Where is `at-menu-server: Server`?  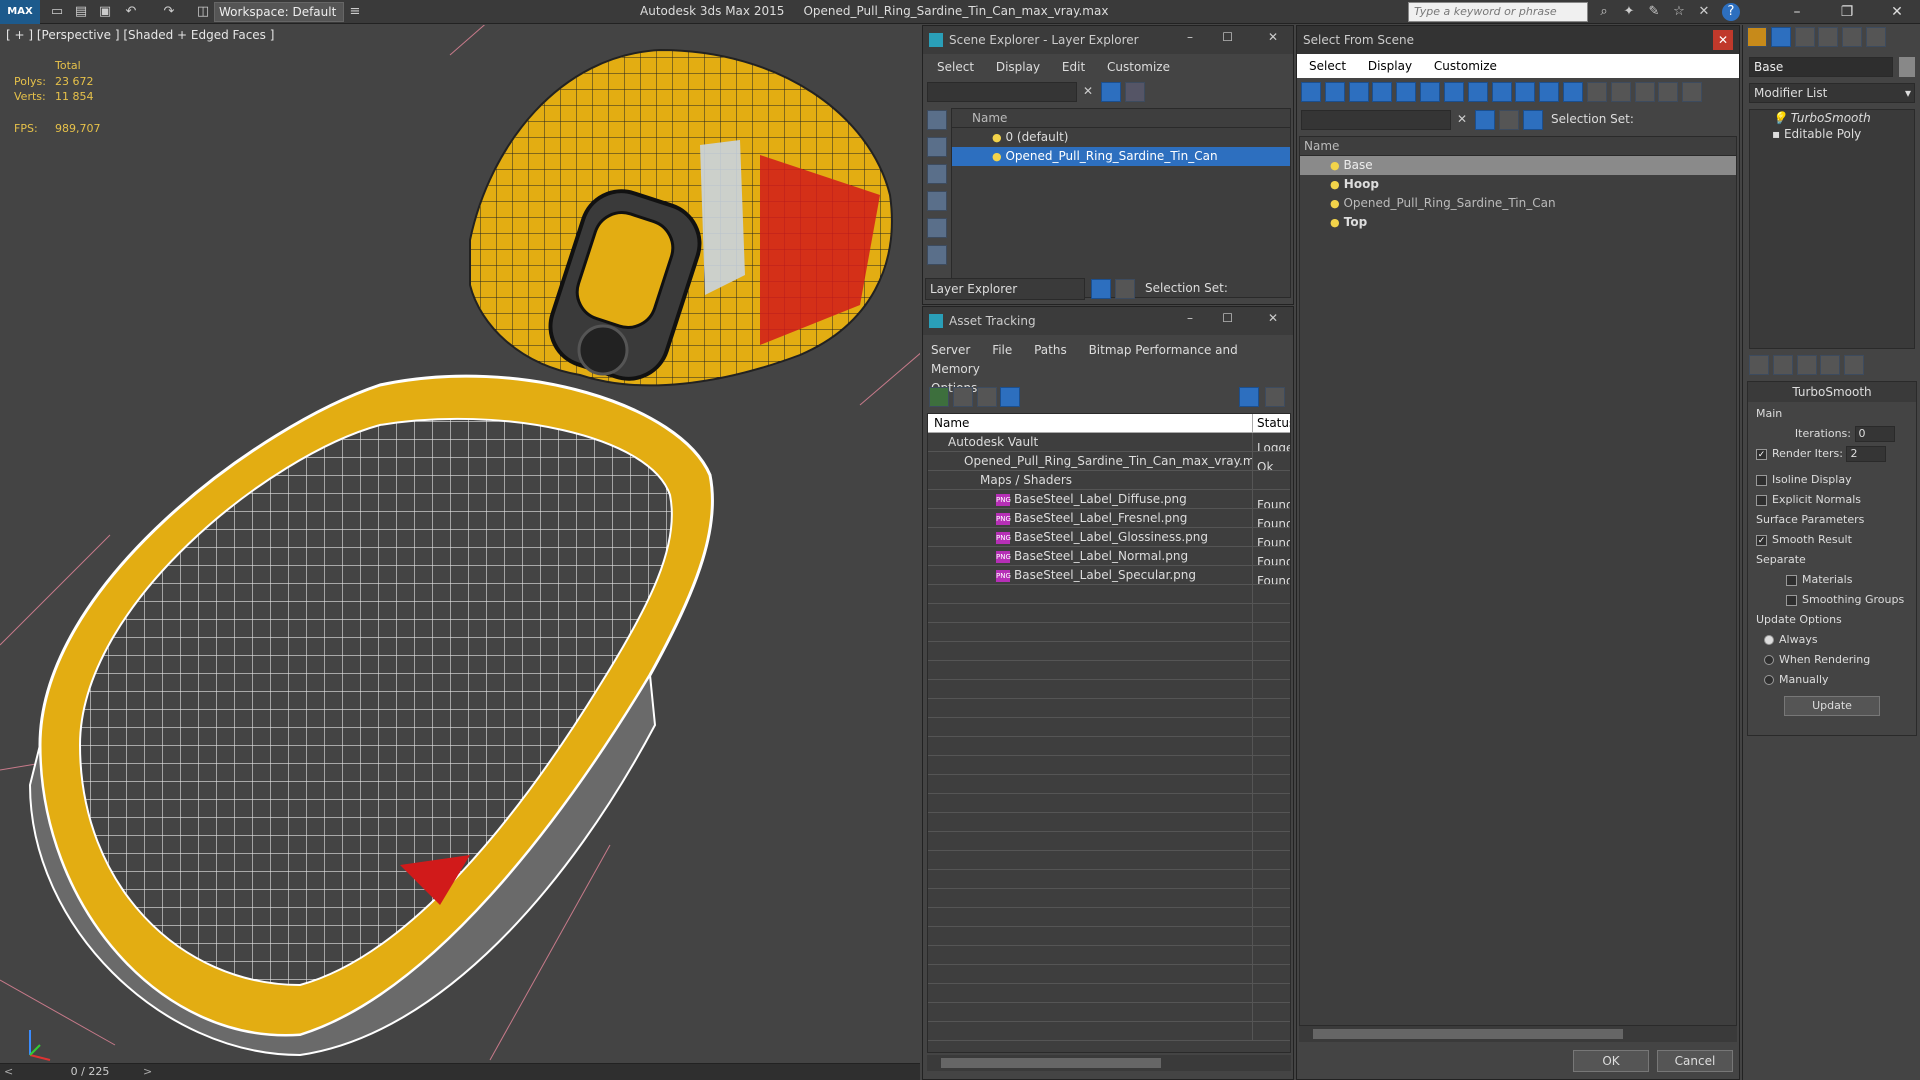
at-menu-server: Server is located at coordinates (950, 350).